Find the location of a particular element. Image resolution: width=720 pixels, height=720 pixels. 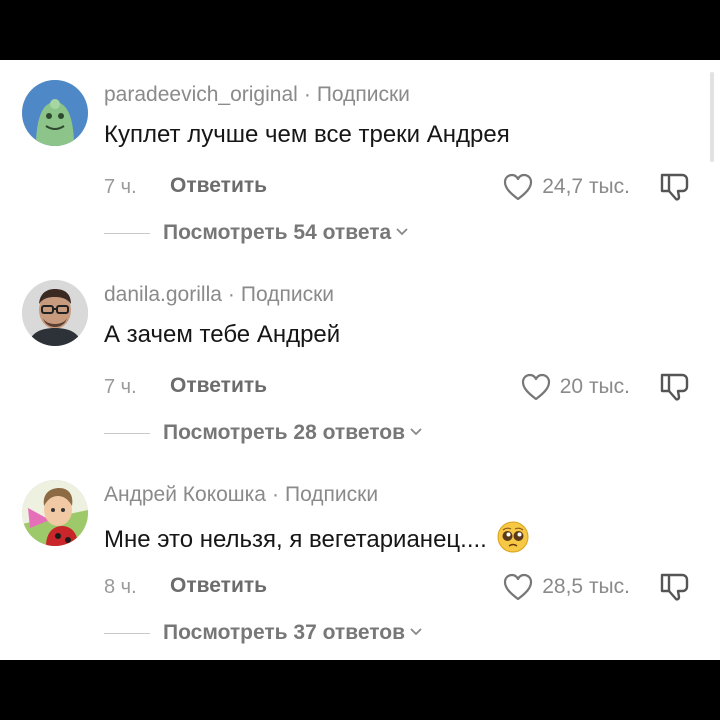

comment-text: Куплет лучше чем все треки Андрея is located at coordinates (307, 134).